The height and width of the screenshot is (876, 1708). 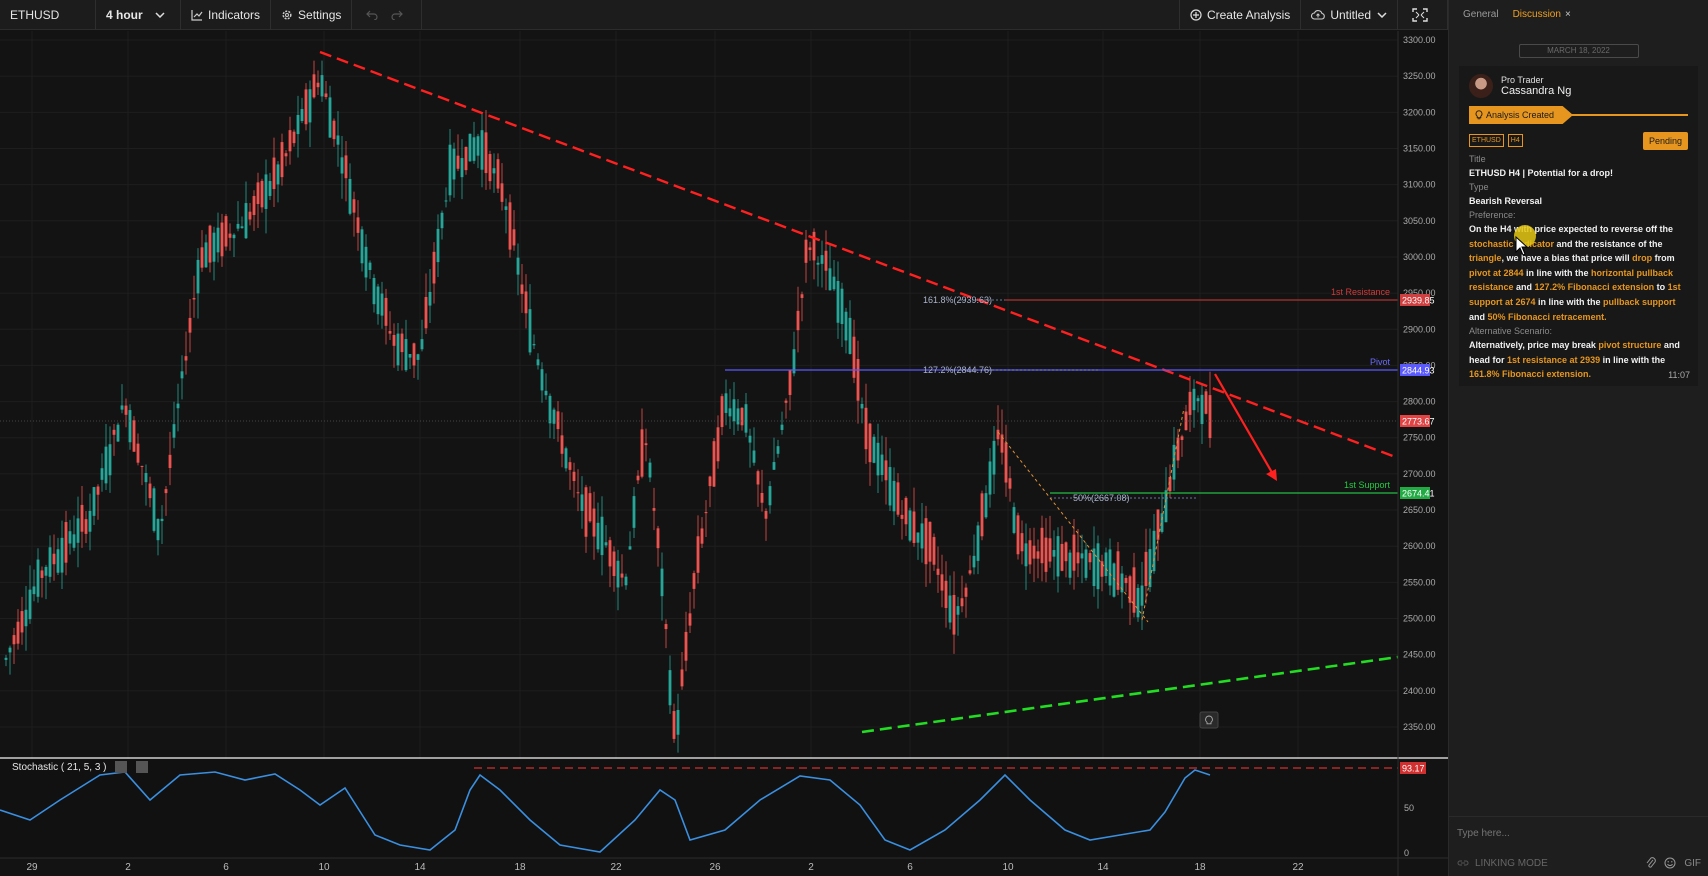 What do you see at coordinates (312, 15) in the screenshot?
I see `settings-button: Settings` at bounding box center [312, 15].